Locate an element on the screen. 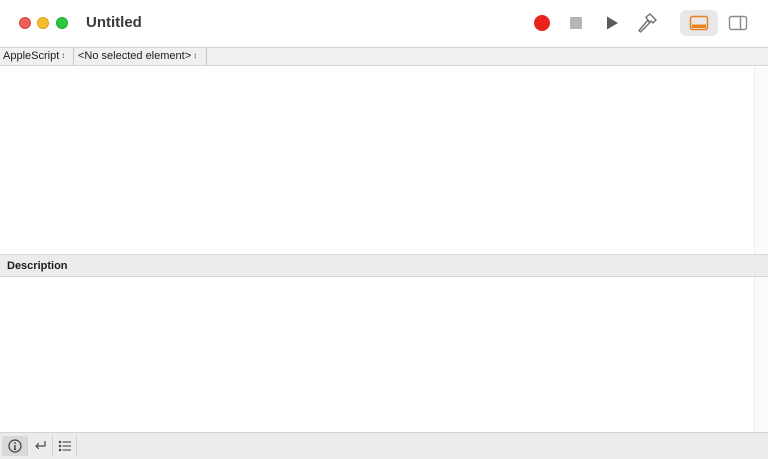 The height and width of the screenshot is (459, 768). editor-scrollbar is located at coordinates (761, 160).